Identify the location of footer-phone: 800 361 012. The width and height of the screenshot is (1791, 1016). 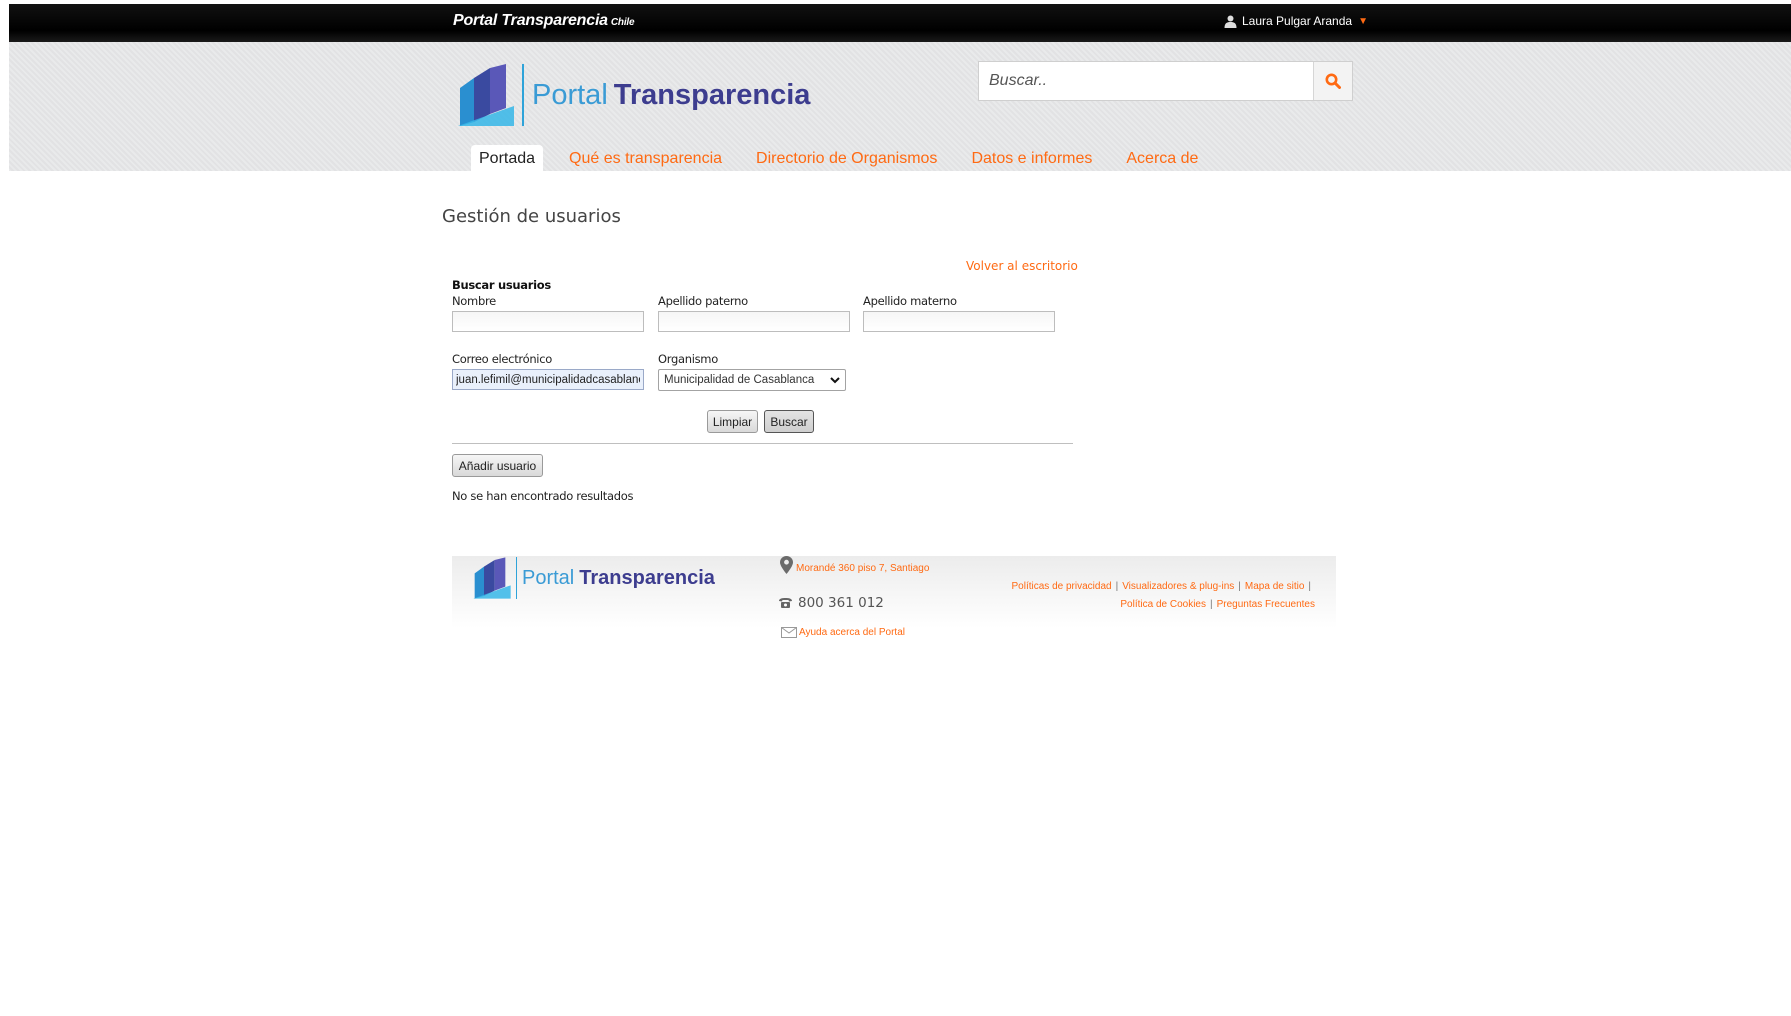
(831, 603).